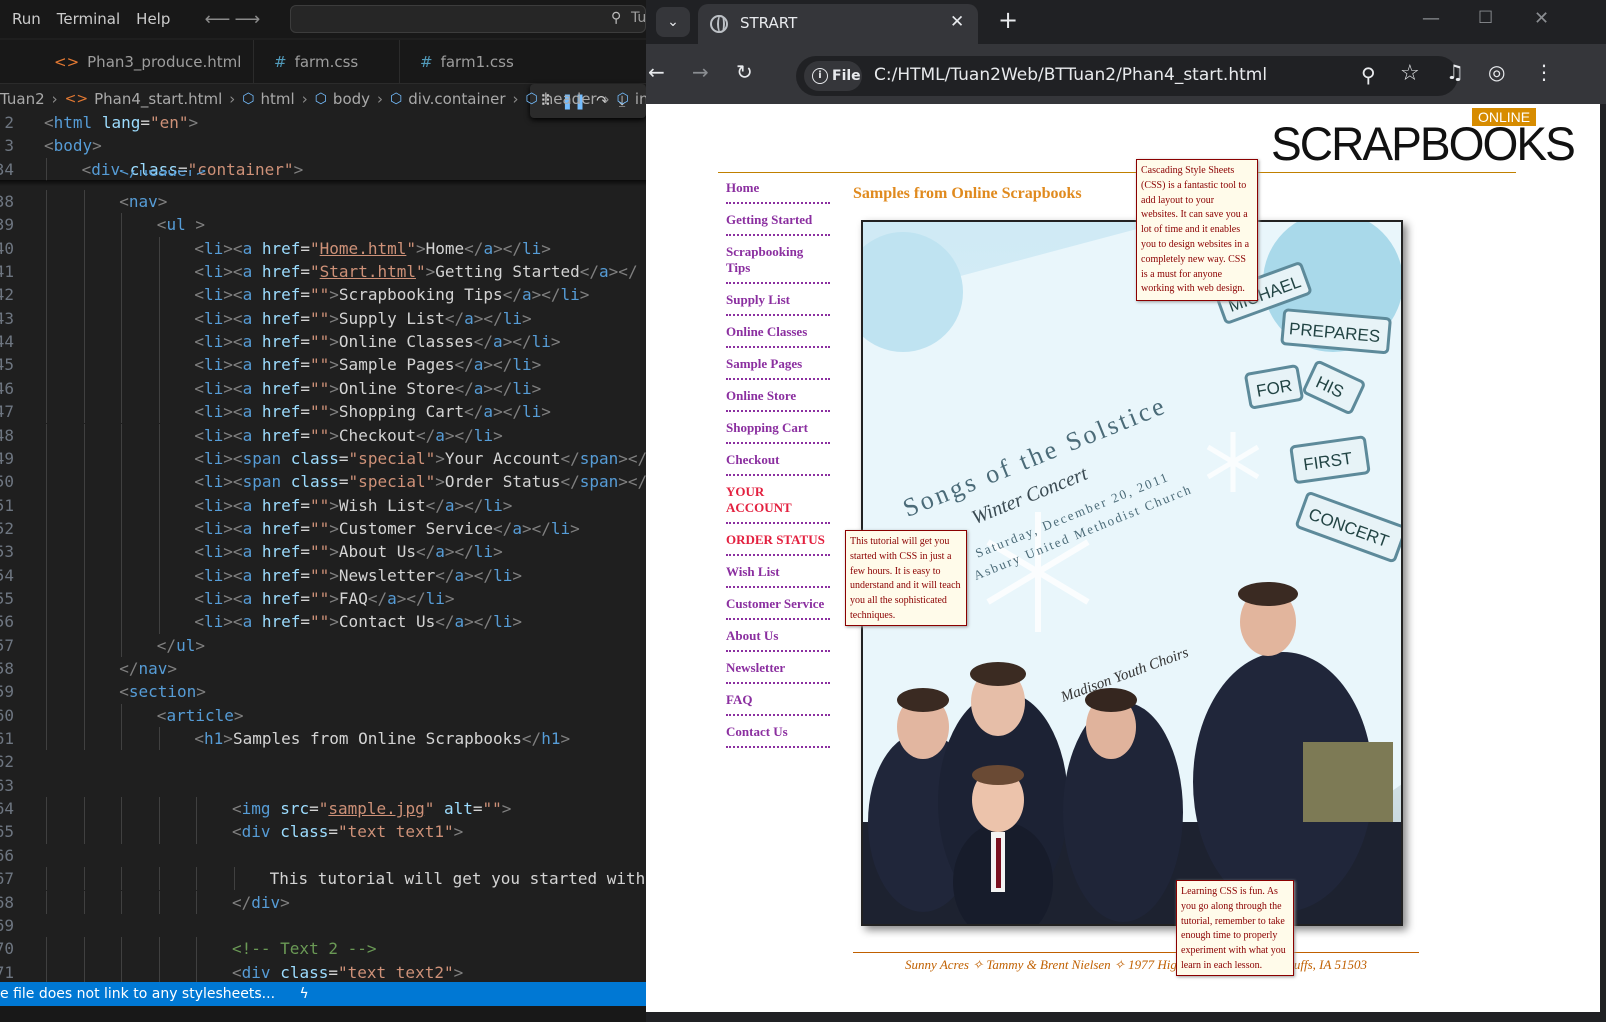  Describe the element at coordinates (323, 318) in the screenshot. I see `code-line: 43<li><a href="">Supply List</a></li>` at that location.